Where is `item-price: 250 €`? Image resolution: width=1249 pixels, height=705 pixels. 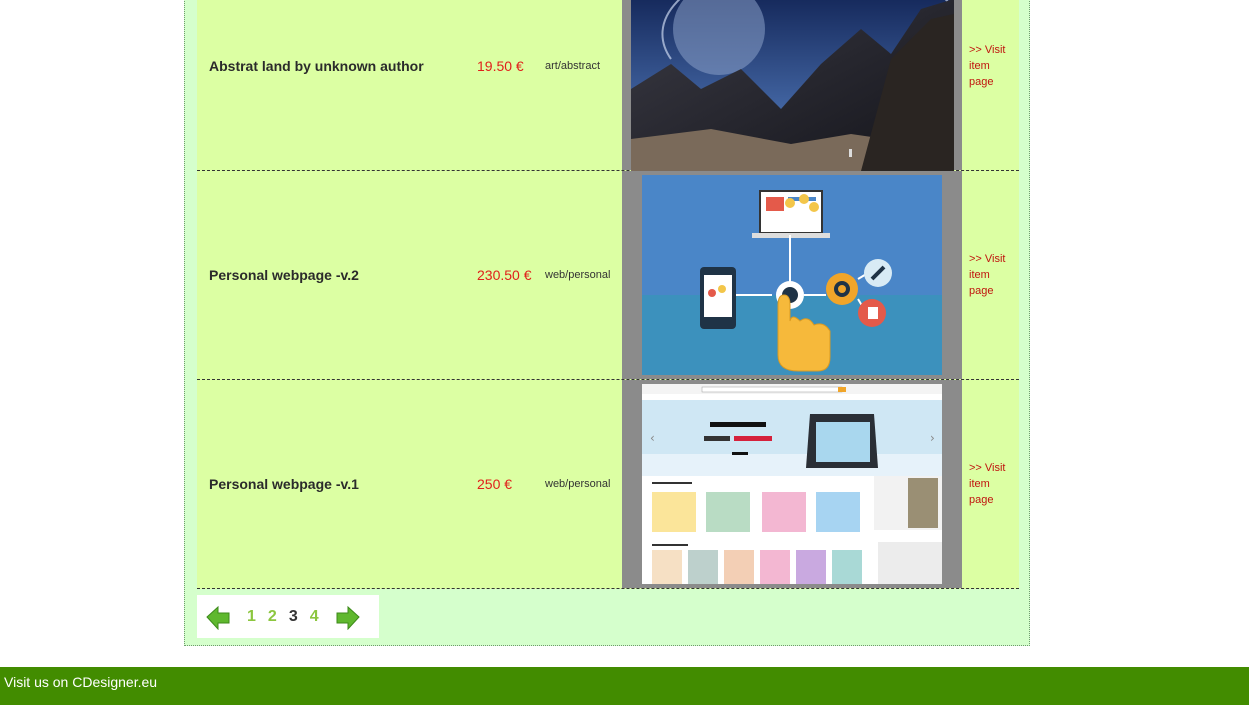
item-price: 250 € is located at coordinates (495, 483).